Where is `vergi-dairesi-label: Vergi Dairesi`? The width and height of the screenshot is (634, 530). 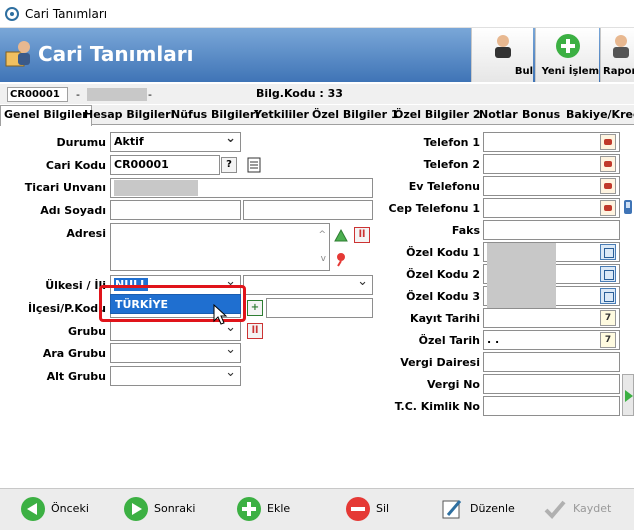
vergi-dairesi-label: Vergi Dairesi is located at coordinates (440, 362).